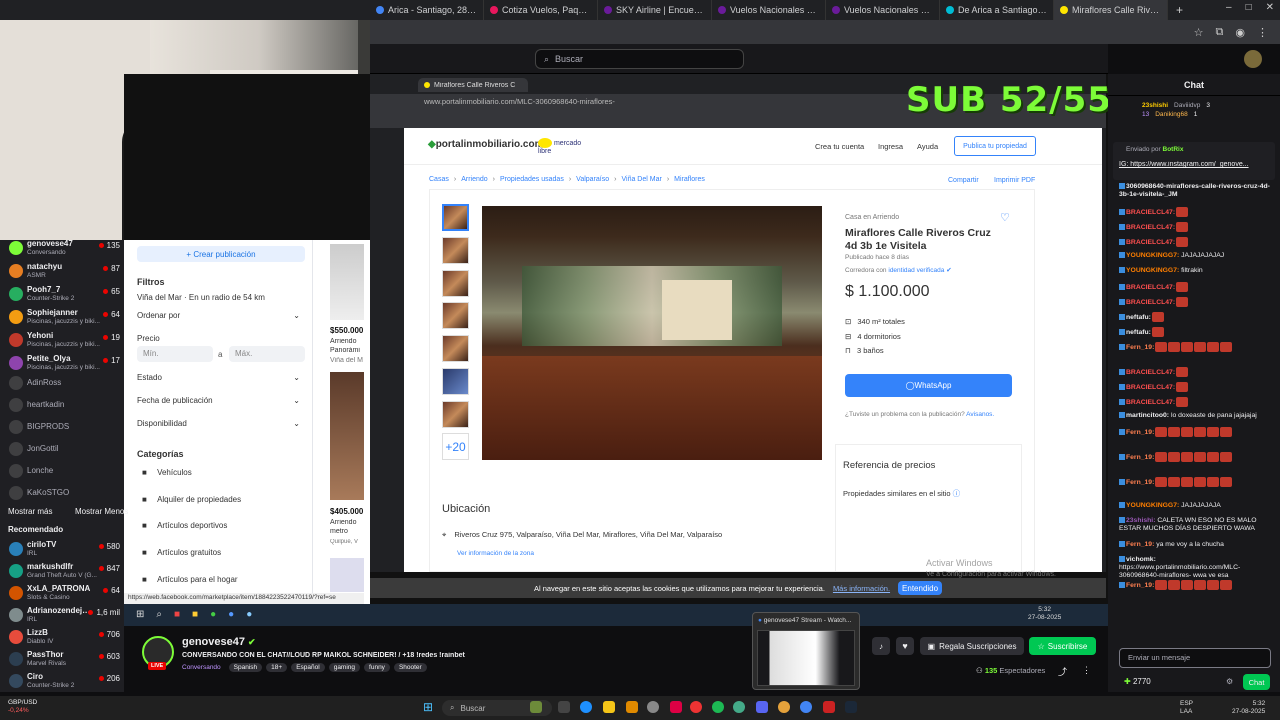 The height and width of the screenshot is (720, 1280). Describe the element at coordinates (1138, 317) in the screenshot. I see `chat-username: neftafu:` at that location.